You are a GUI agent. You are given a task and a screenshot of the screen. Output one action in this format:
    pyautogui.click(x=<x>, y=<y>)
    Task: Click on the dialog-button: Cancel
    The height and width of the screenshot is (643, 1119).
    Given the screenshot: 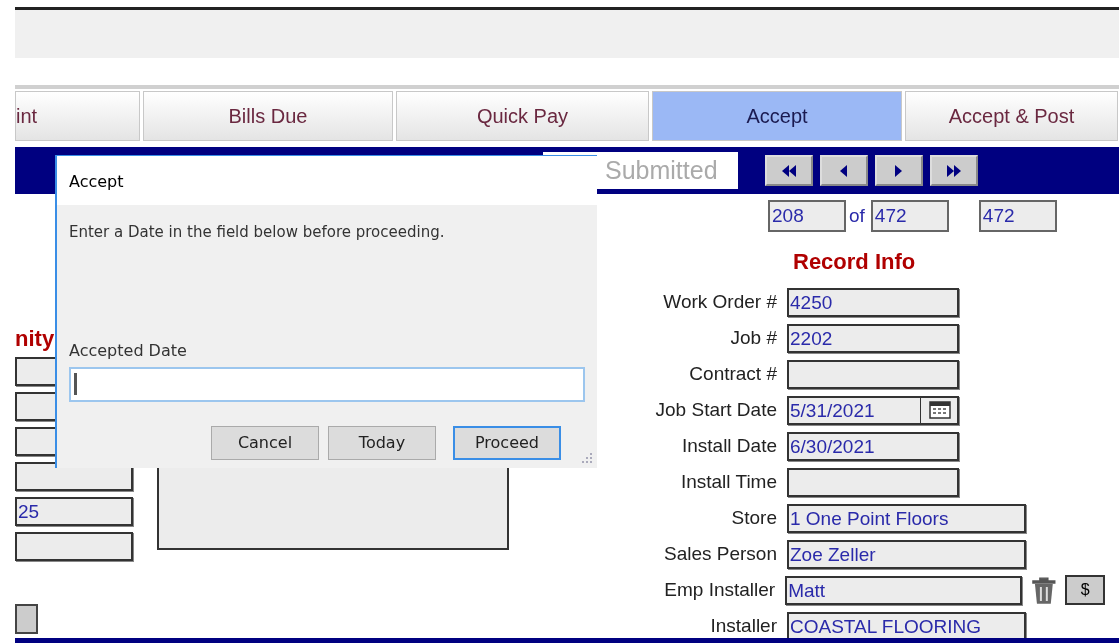 What is the action you would take?
    pyautogui.click(x=265, y=442)
    